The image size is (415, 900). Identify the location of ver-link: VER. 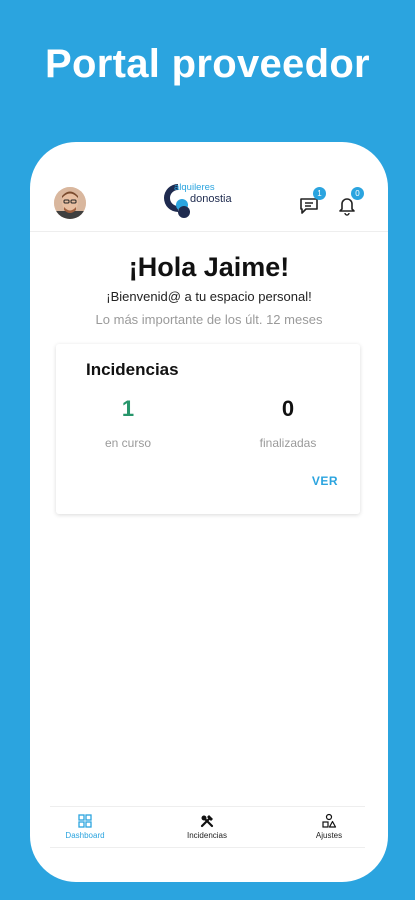
(325, 481).